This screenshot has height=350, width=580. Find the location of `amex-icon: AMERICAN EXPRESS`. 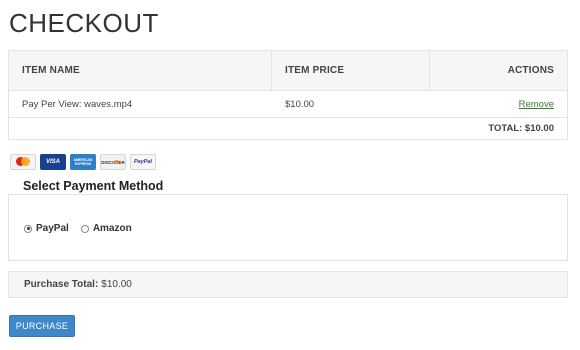

amex-icon: AMERICAN EXPRESS is located at coordinates (83, 162).